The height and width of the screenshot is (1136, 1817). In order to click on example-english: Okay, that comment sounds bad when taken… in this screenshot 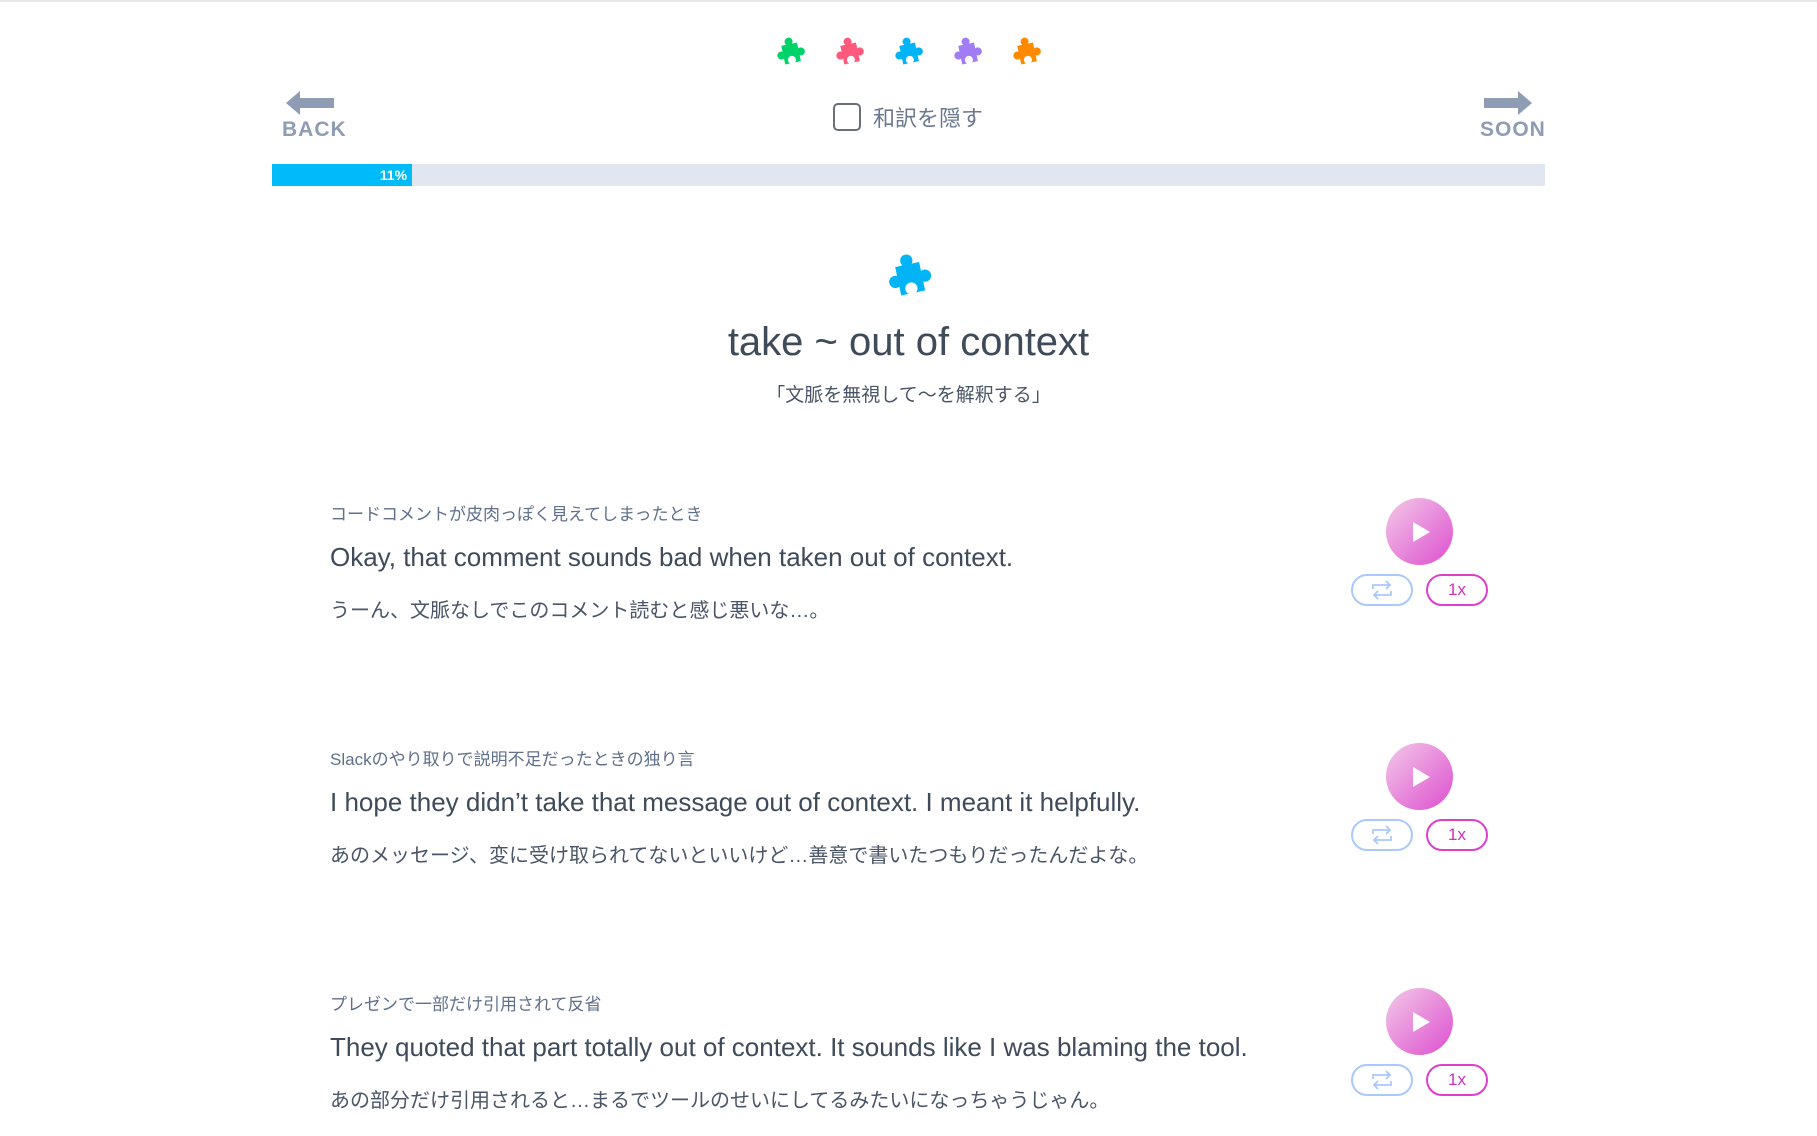, I will do `click(672, 557)`.